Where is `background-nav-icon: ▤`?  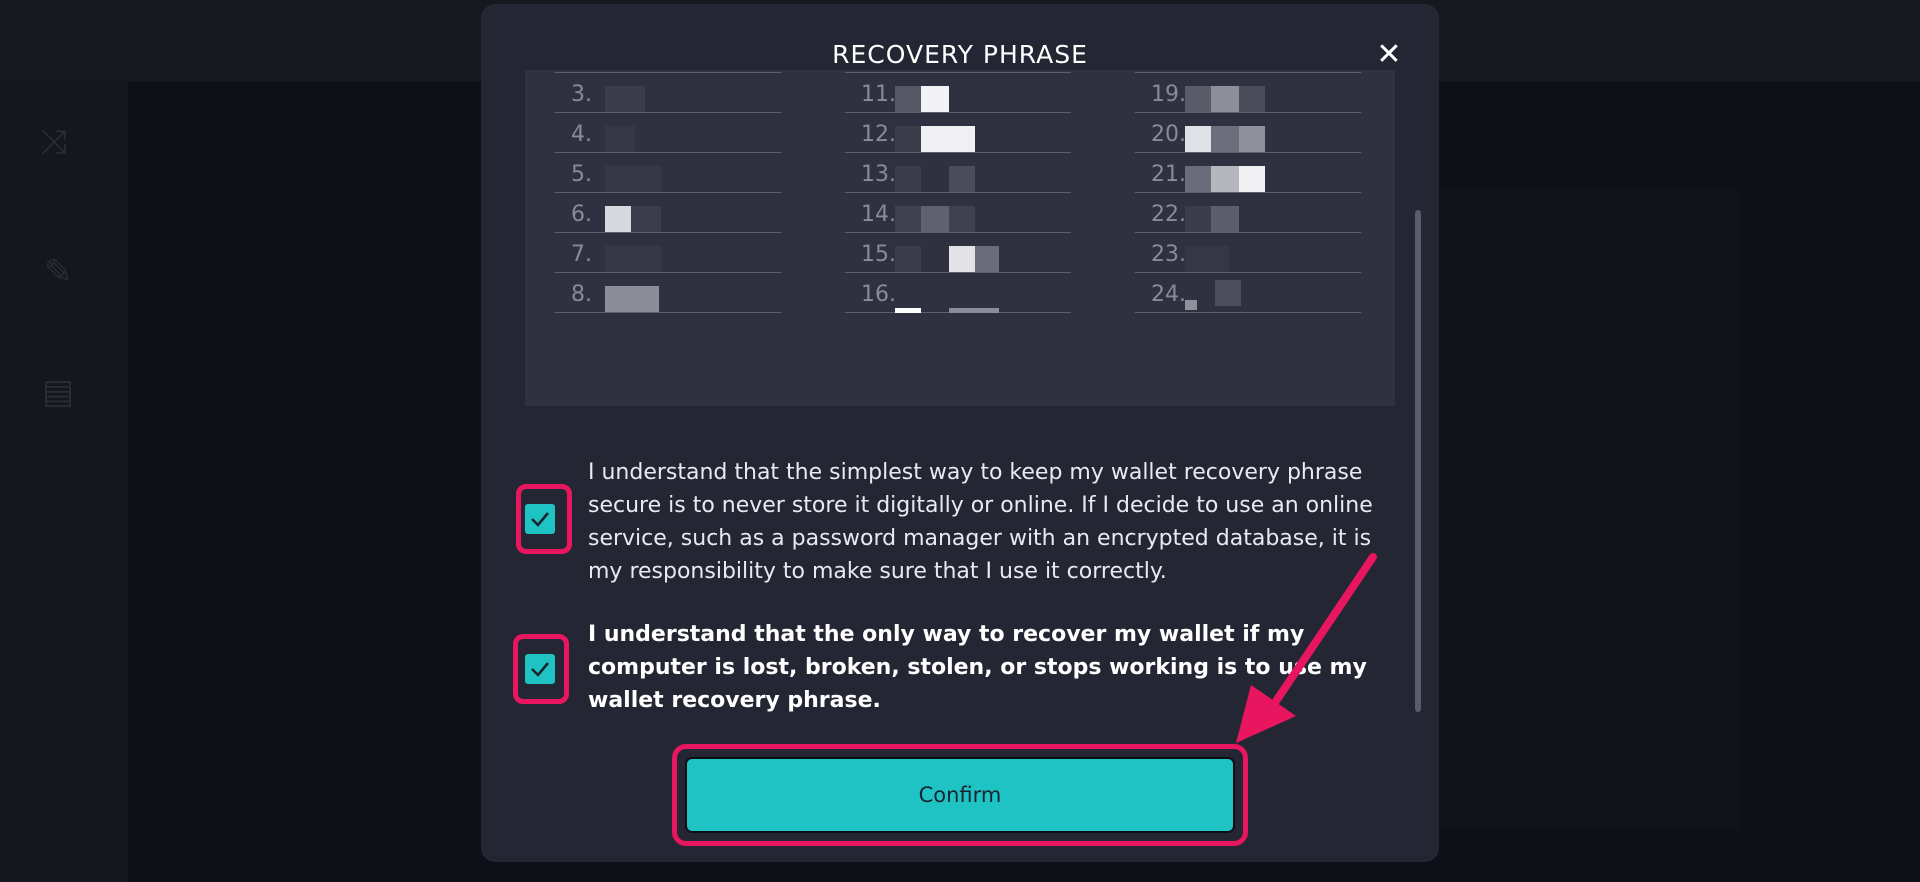
background-nav-icon: ▤ is located at coordinates (58, 392).